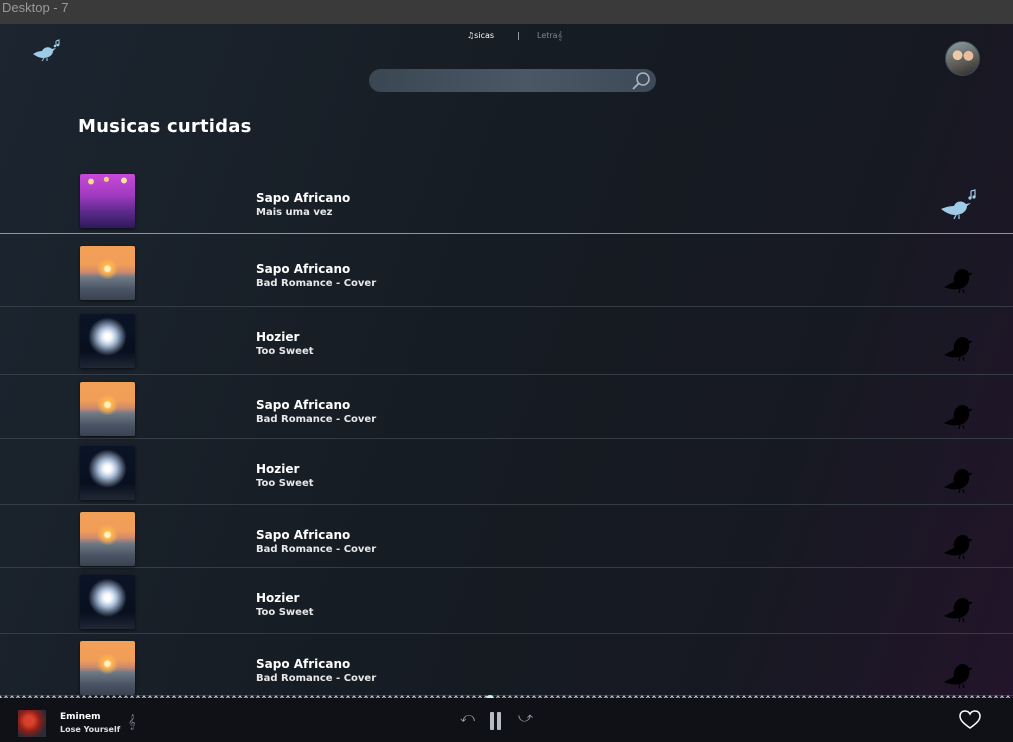  I want to click on now-playing-song: Lose Yourself, so click(90, 729).